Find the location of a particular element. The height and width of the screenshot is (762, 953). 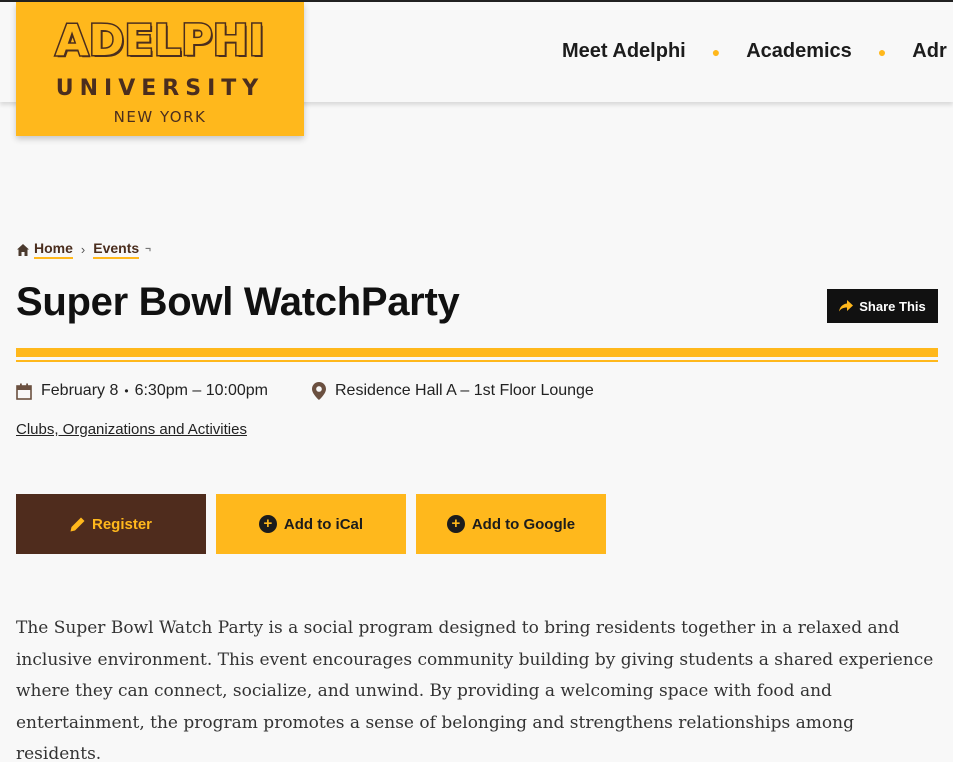

event-location: Residence Hall A – 1st Floor Lounge is located at coordinates (453, 391).